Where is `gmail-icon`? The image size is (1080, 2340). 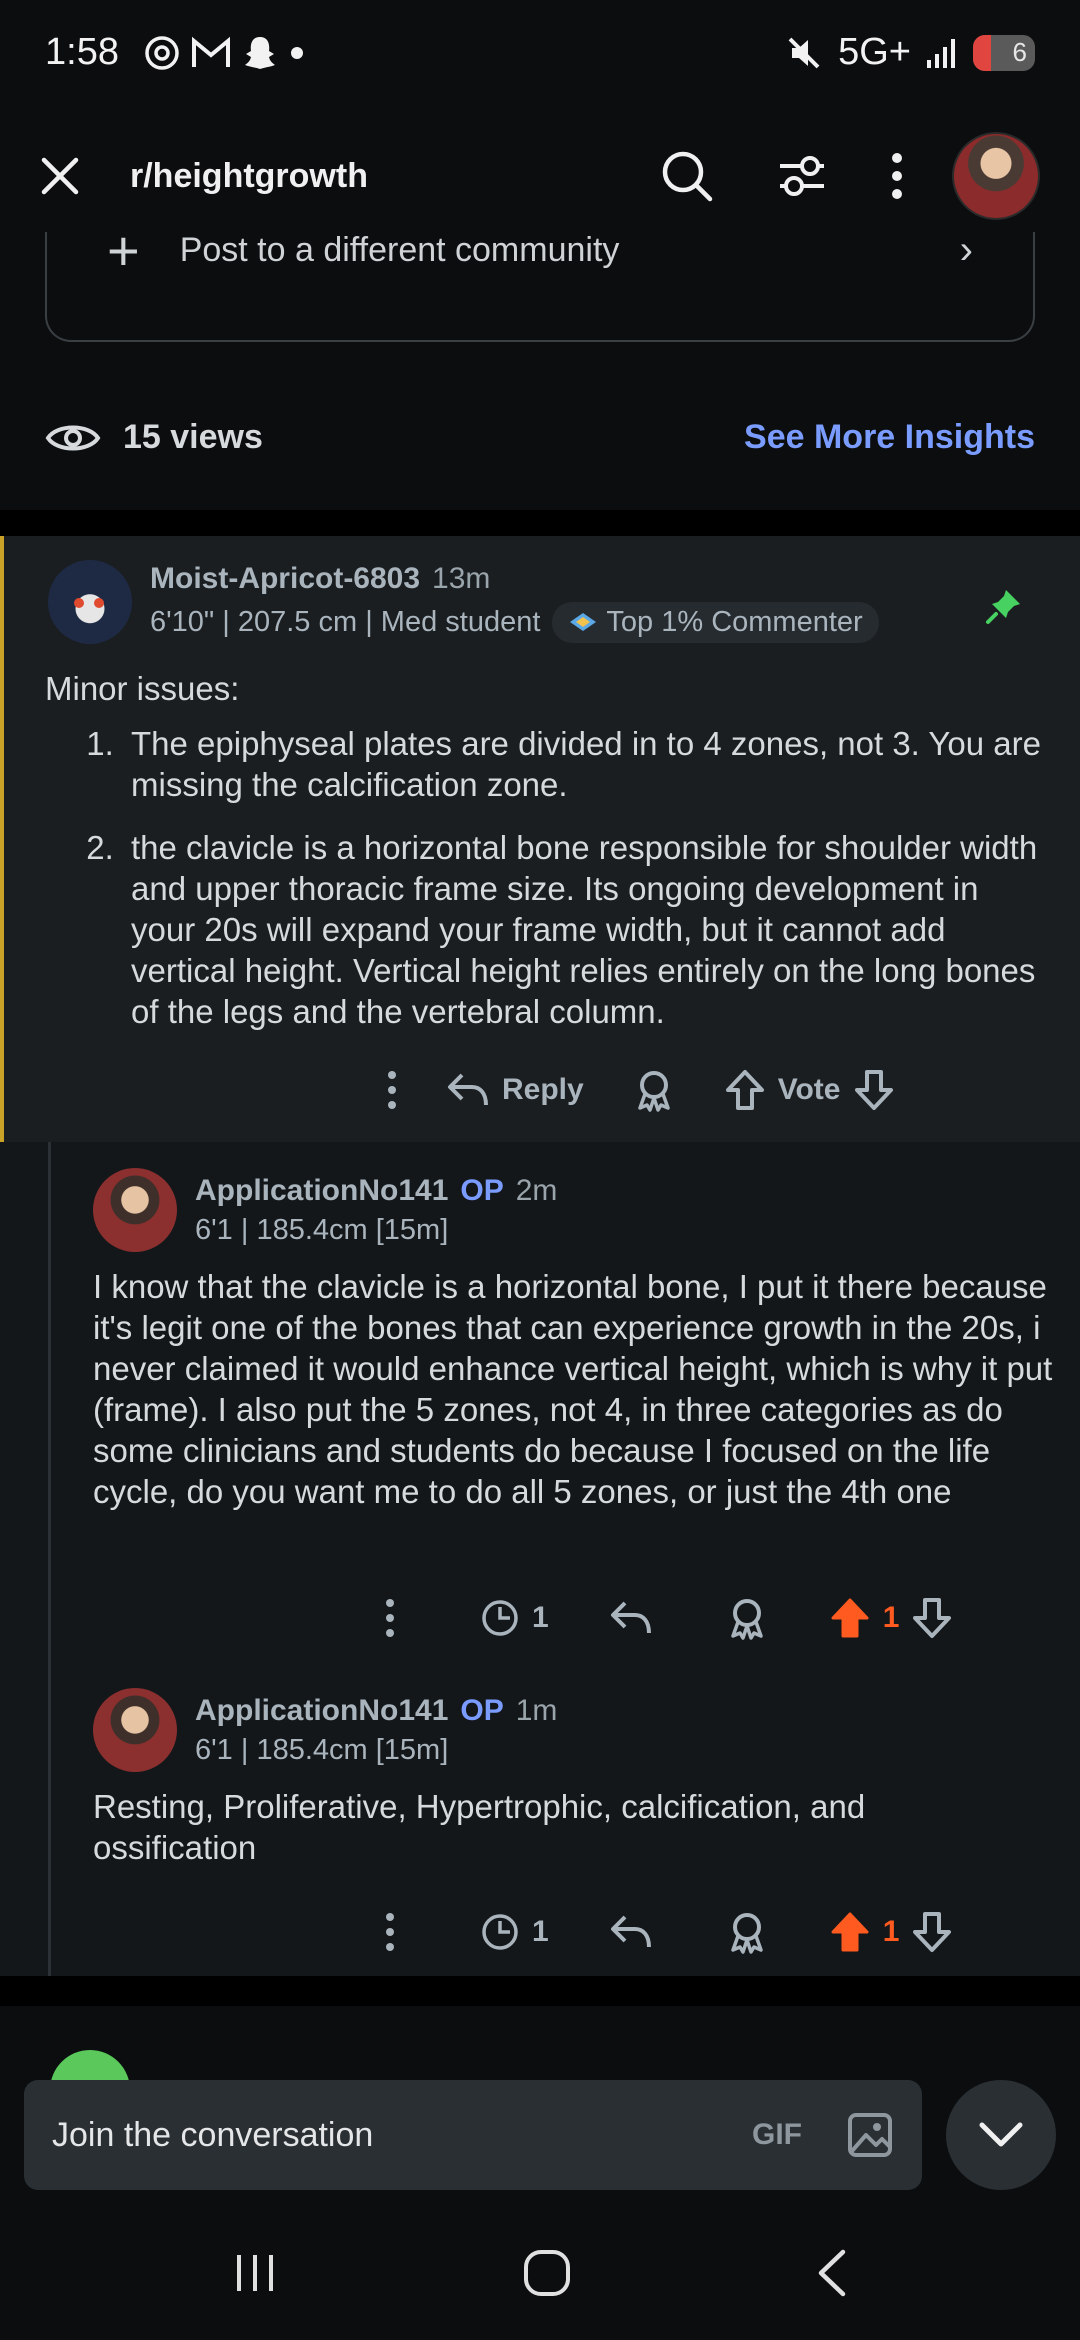 gmail-icon is located at coordinates (211, 53).